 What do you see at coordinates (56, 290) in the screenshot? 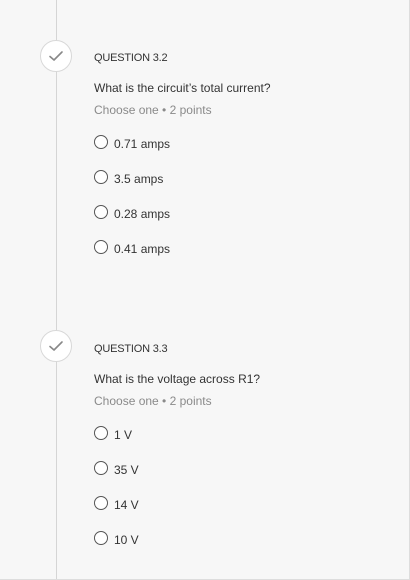
I see `timeline-line` at bounding box center [56, 290].